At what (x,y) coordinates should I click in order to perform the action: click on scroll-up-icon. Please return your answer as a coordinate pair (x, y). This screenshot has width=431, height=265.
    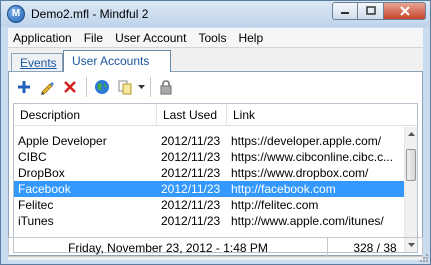
    Looking at the image, I should click on (411, 134).